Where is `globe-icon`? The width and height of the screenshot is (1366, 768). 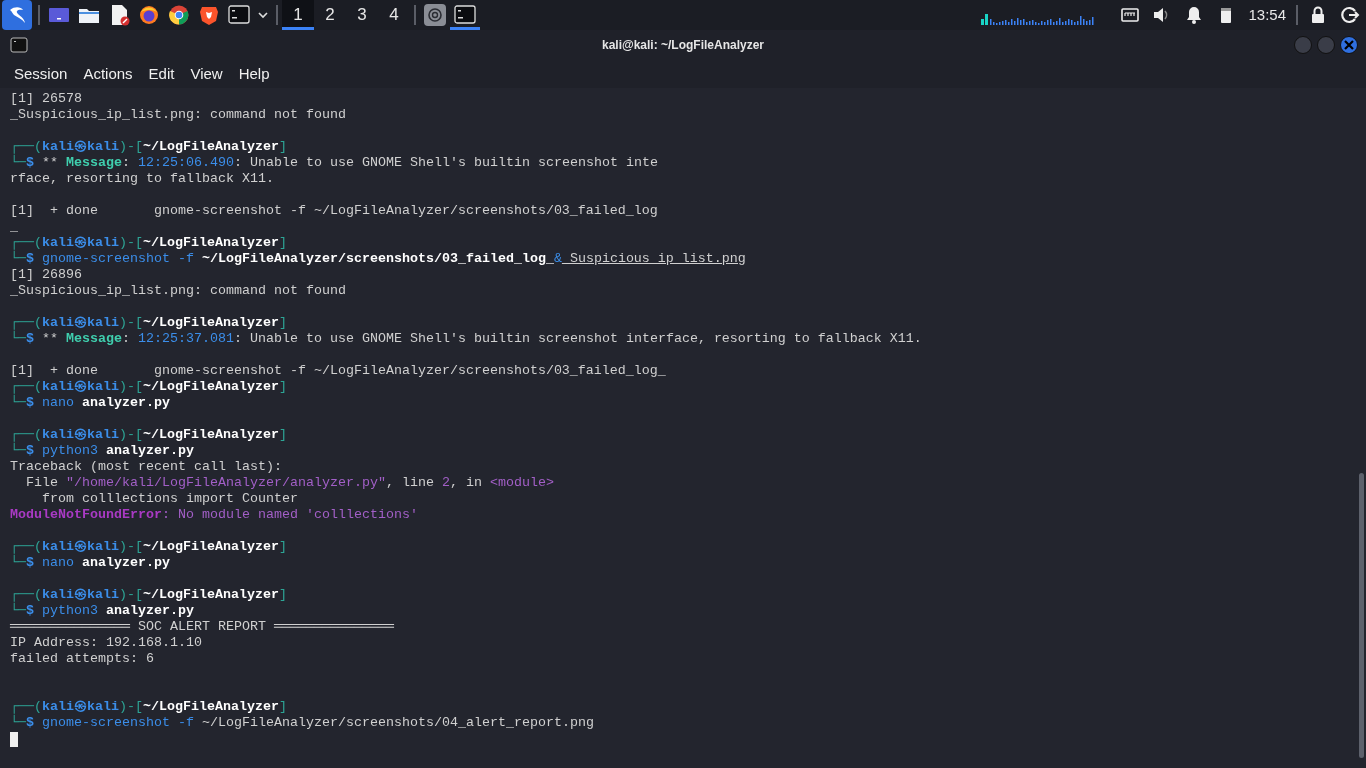 globe-icon is located at coordinates (149, 15).